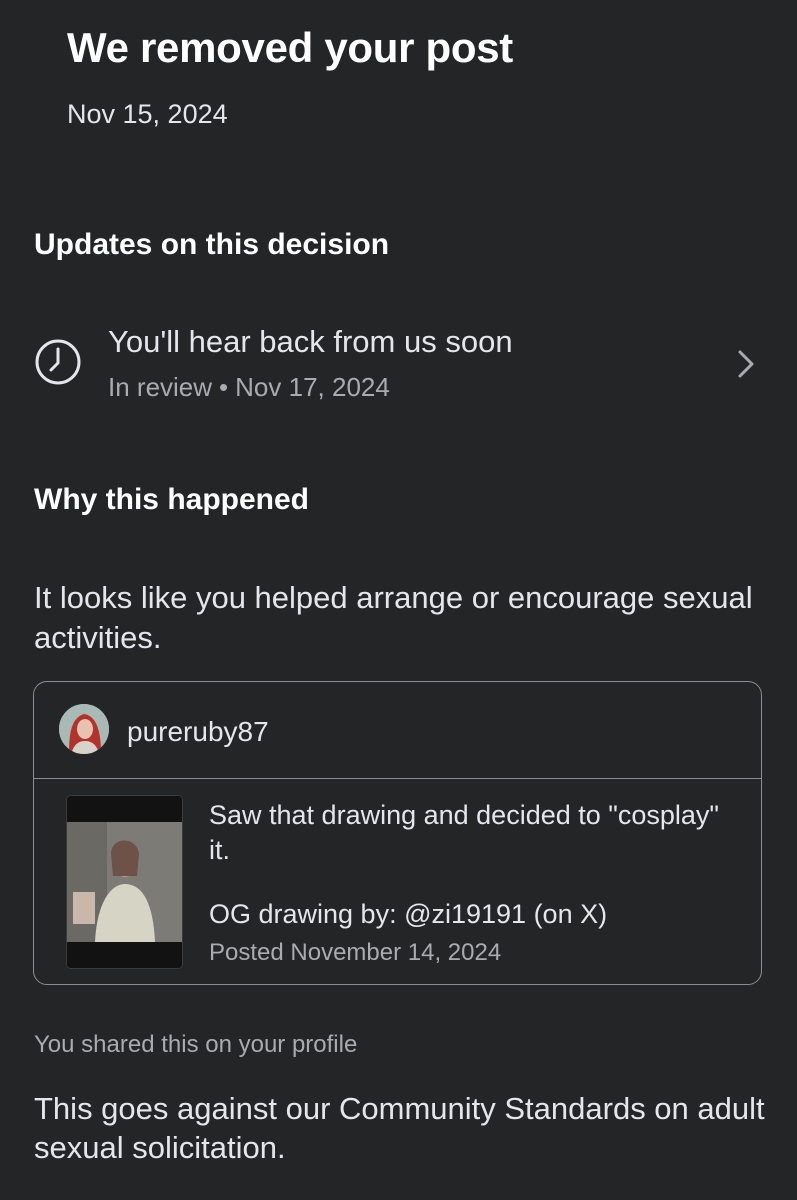  I want to click on post-thumbnail, so click(124, 882).